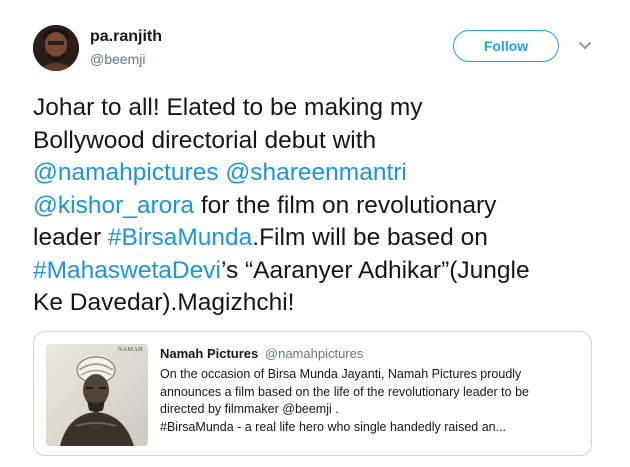 The width and height of the screenshot is (630, 467). Describe the element at coordinates (113, 205) in the screenshot. I see `mention-link: @kishor_arora` at that location.